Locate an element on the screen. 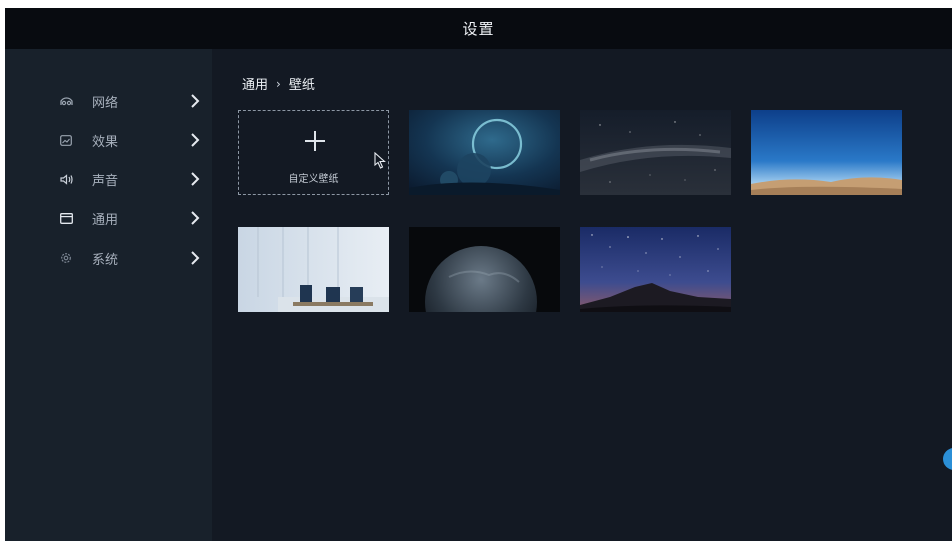  starry-mountain-wallpaper is located at coordinates (655, 269).